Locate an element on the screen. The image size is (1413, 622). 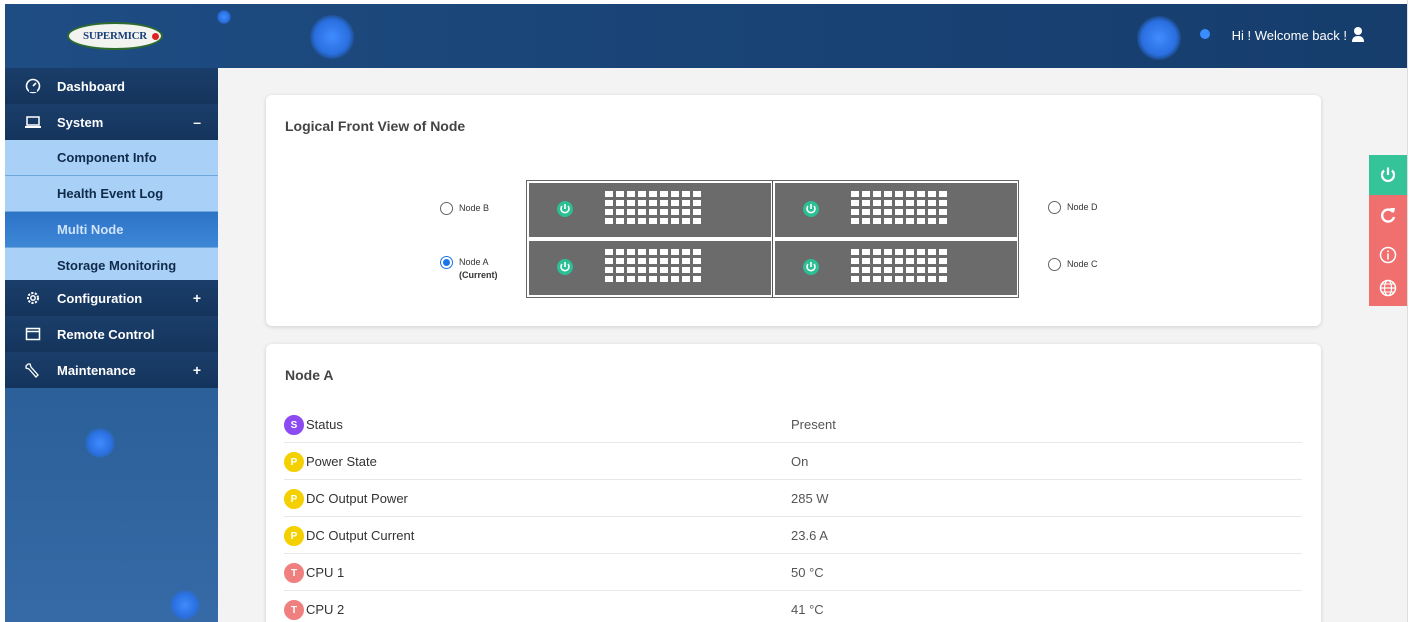
property-row: S Status Present is located at coordinates (793, 424).